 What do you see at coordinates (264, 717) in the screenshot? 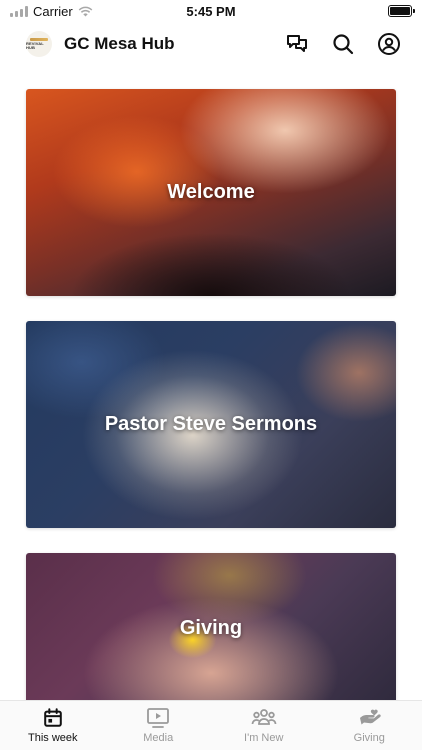
I see `people-icon` at bounding box center [264, 717].